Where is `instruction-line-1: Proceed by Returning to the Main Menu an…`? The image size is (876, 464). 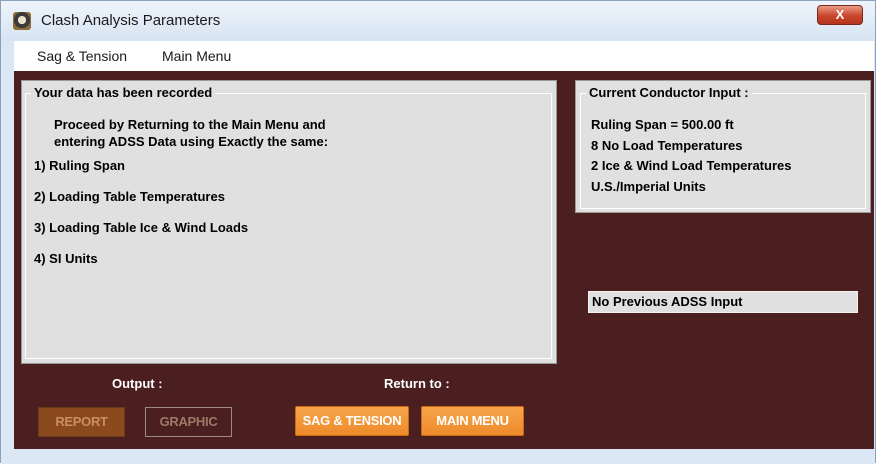
instruction-line-1: Proceed by Returning to the Main Menu an… is located at coordinates (190, 124).